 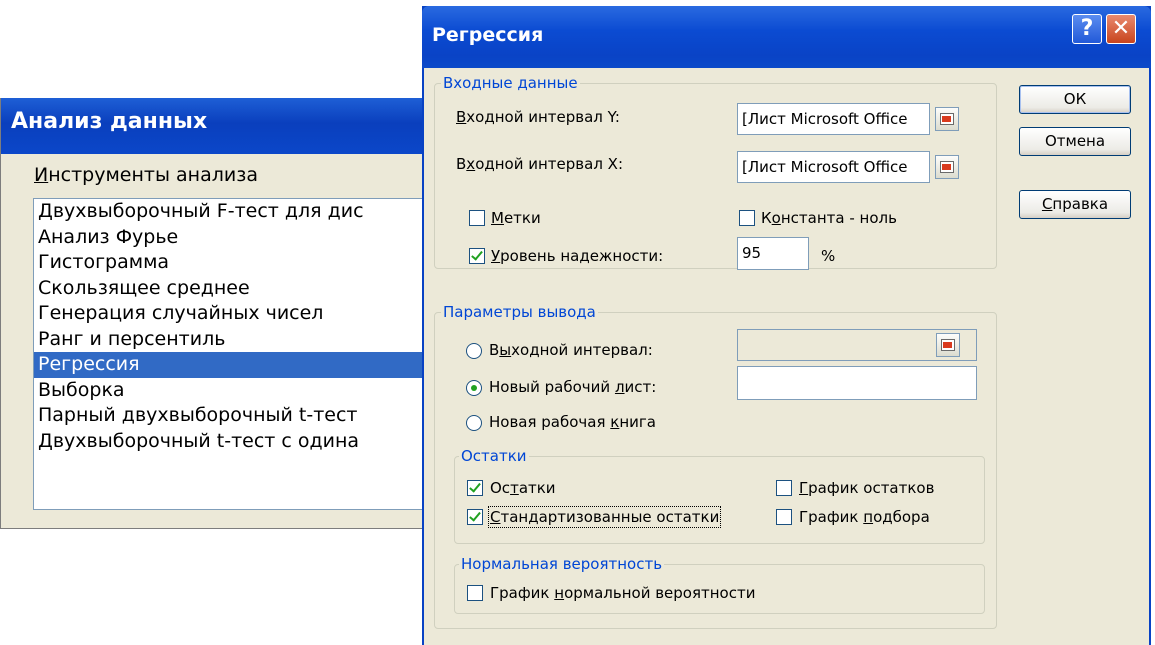 I want to click on close-icon: ✕, so click(x=1121, y=29).